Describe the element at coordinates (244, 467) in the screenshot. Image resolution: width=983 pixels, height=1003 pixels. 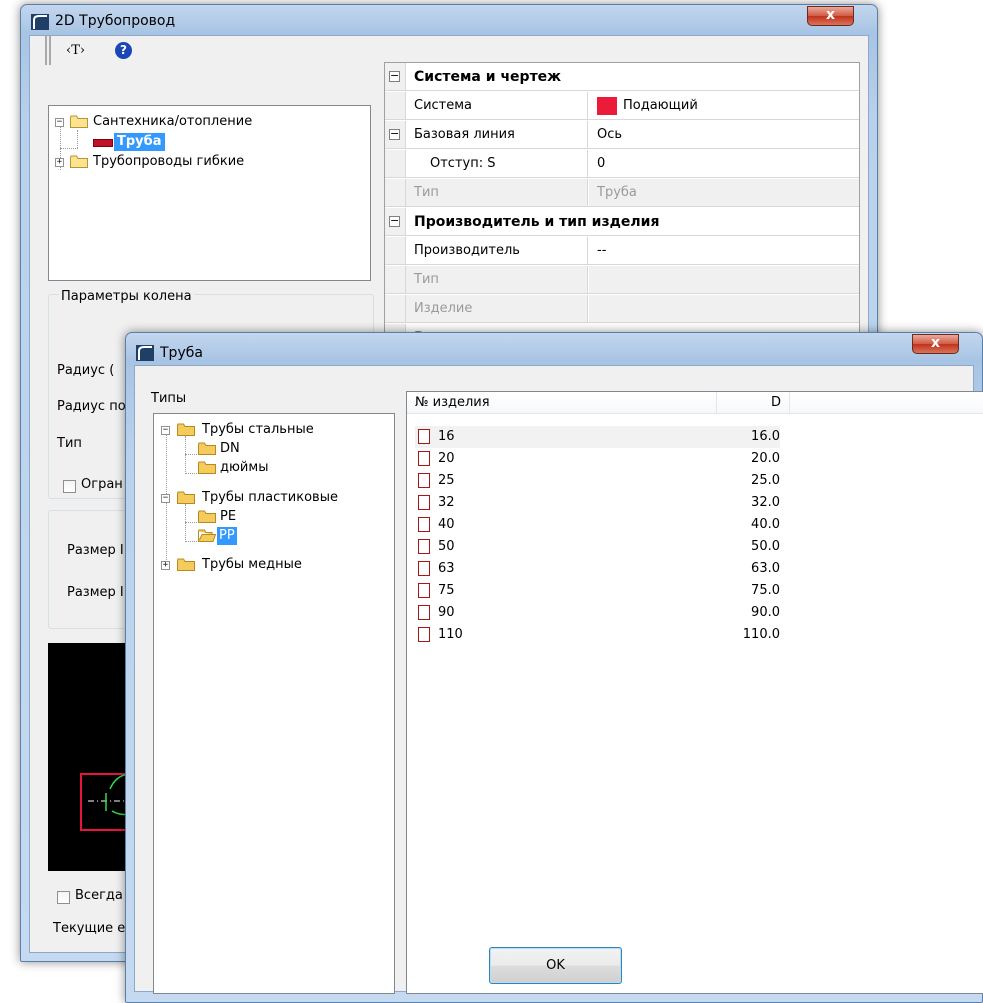
I see `tree-item-label: дюймы` at that location.